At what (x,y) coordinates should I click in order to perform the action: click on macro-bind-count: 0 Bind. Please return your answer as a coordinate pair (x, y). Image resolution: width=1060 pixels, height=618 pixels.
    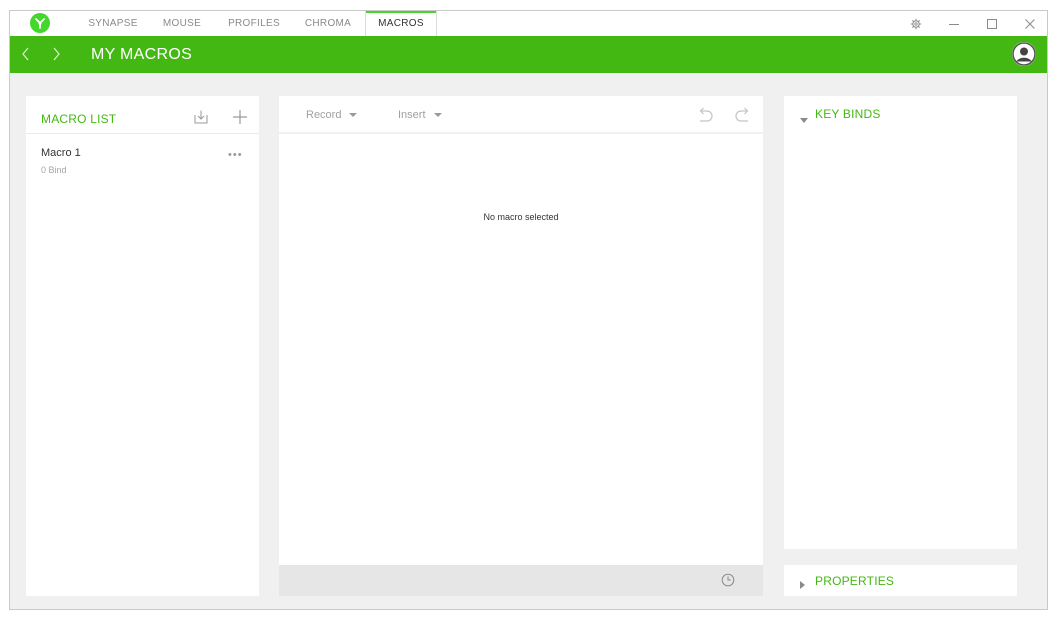
    Looking at the image, I should click on (54, 170).